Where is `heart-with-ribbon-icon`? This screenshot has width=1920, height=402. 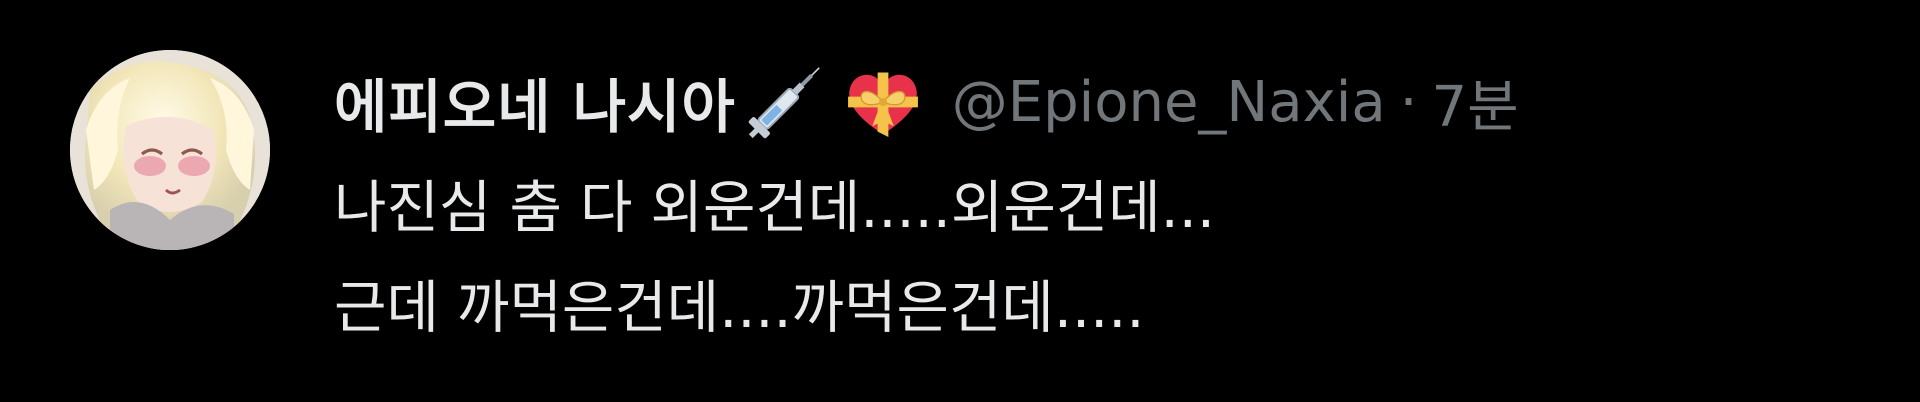
heart-with-ribbon-icon is located at coordinates (883, 102).